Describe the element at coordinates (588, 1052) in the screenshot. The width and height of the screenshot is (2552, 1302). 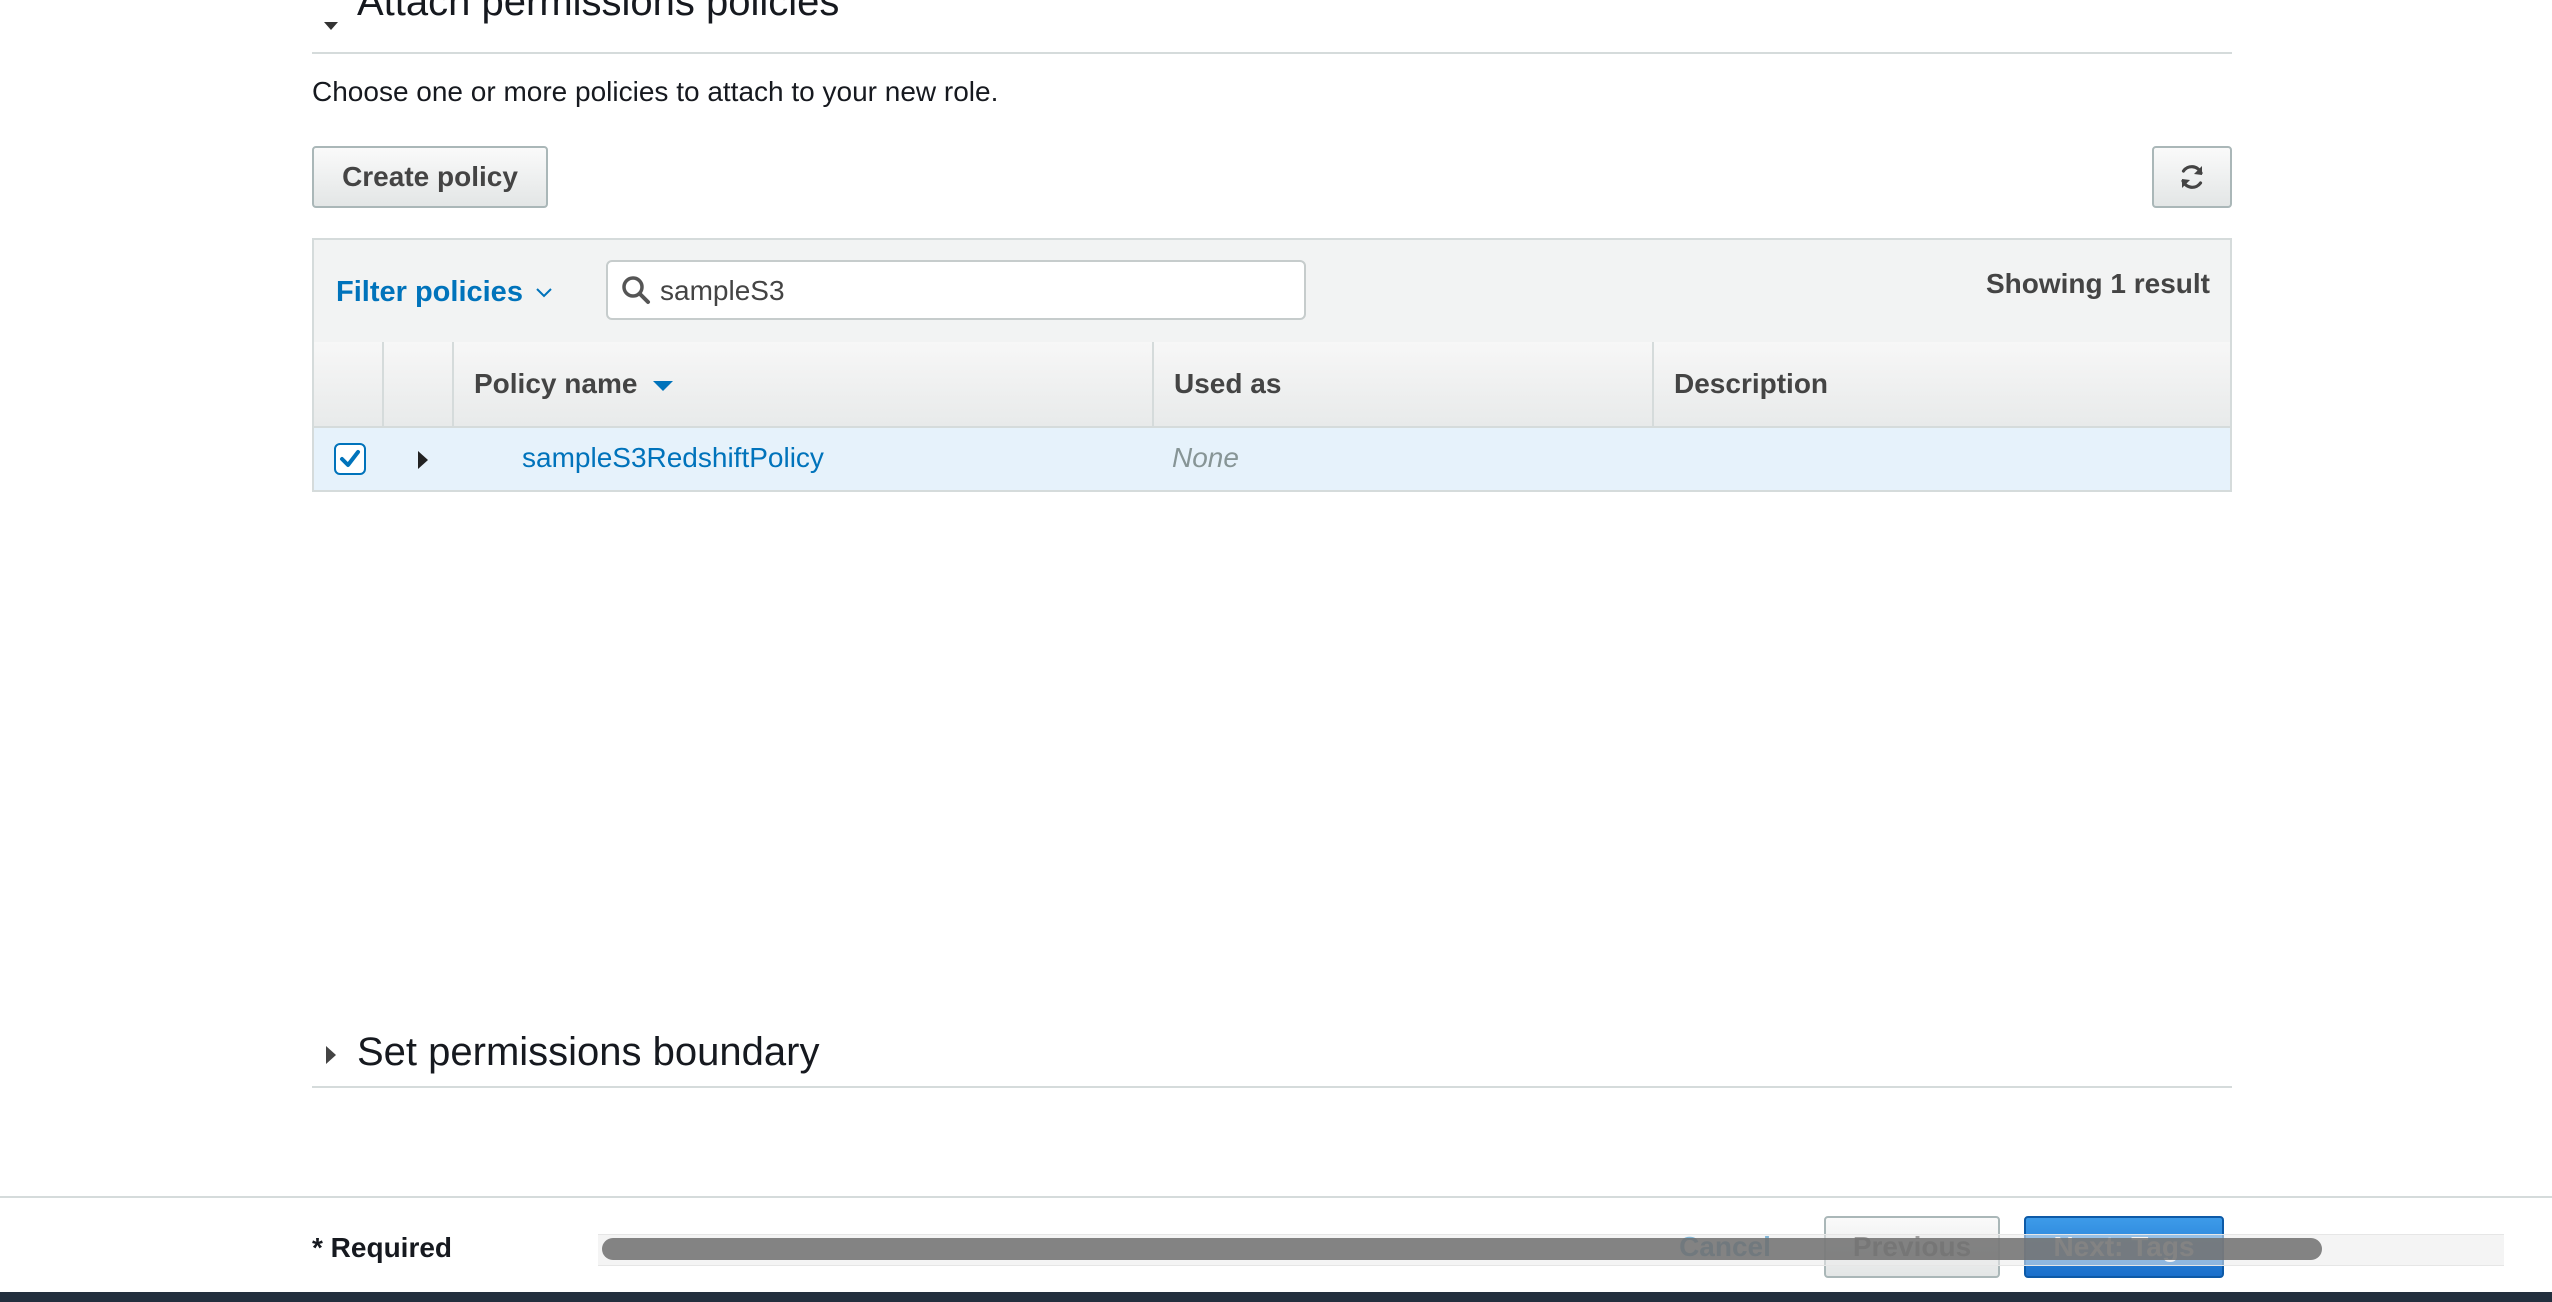
I see `boundary-title: Set permissions boundary` at that location.